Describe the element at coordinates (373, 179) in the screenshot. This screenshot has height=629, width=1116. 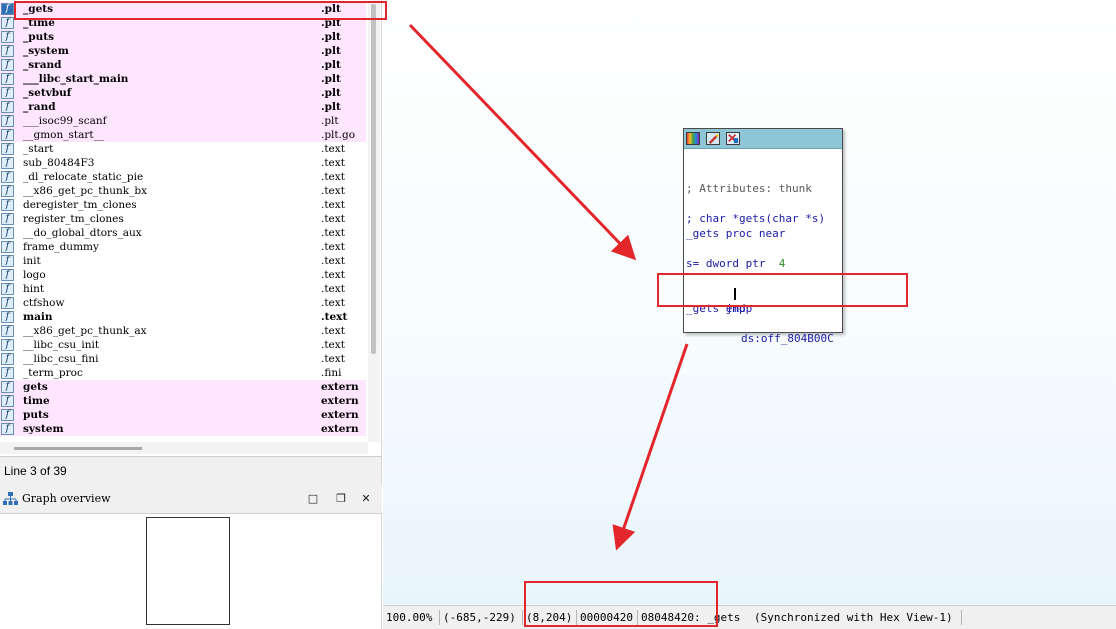
I see `functions-vertical-scroll-thumb` at that location.